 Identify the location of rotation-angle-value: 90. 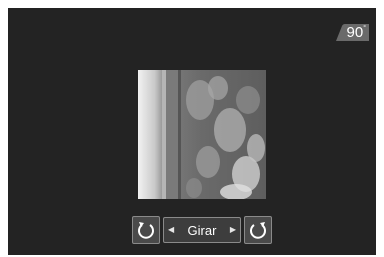
(355, 32).